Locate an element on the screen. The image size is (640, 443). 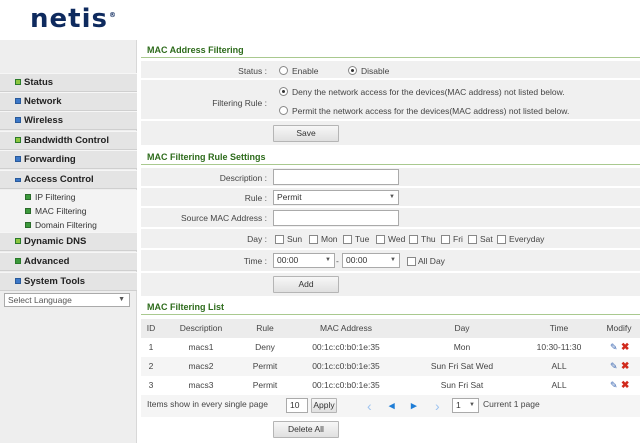
rule-row: Rule : Permit ▼ is located at coordinates (390, 197).